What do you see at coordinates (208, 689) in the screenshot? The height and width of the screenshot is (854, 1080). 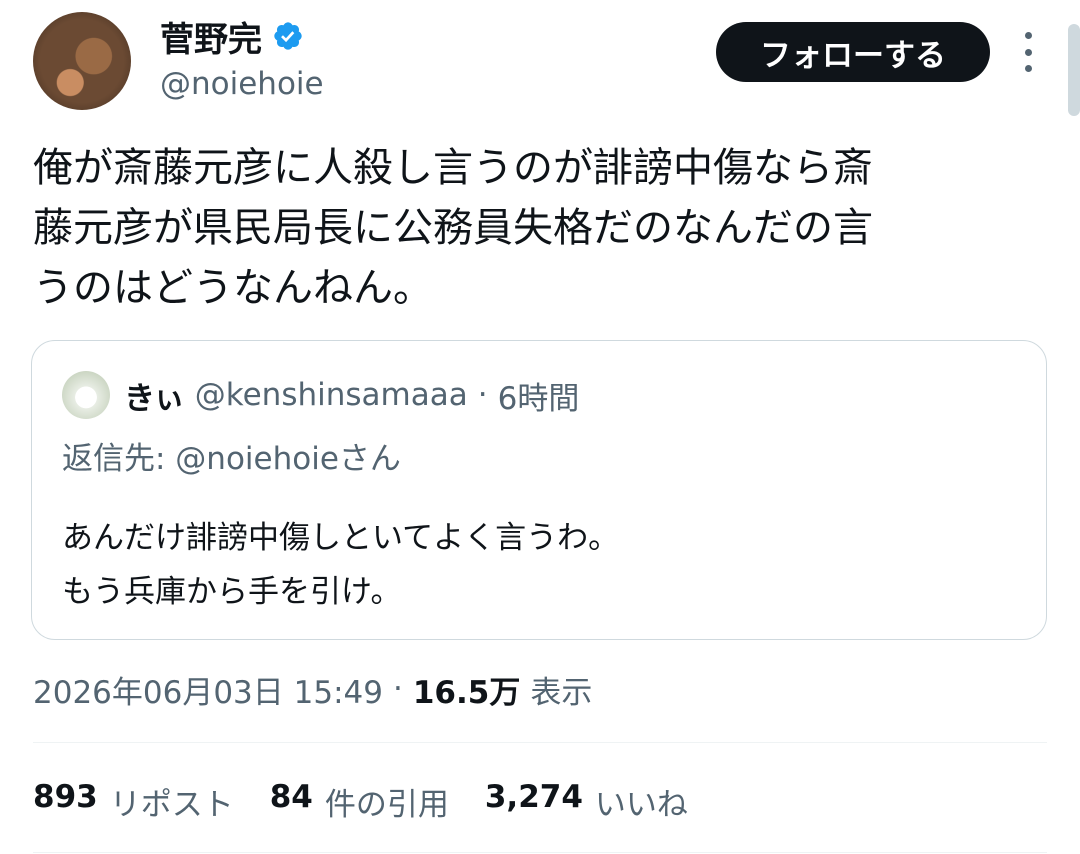 I see `tweet-datetime: 2026年06月03日 15:49` at bounding box center [208, 689].